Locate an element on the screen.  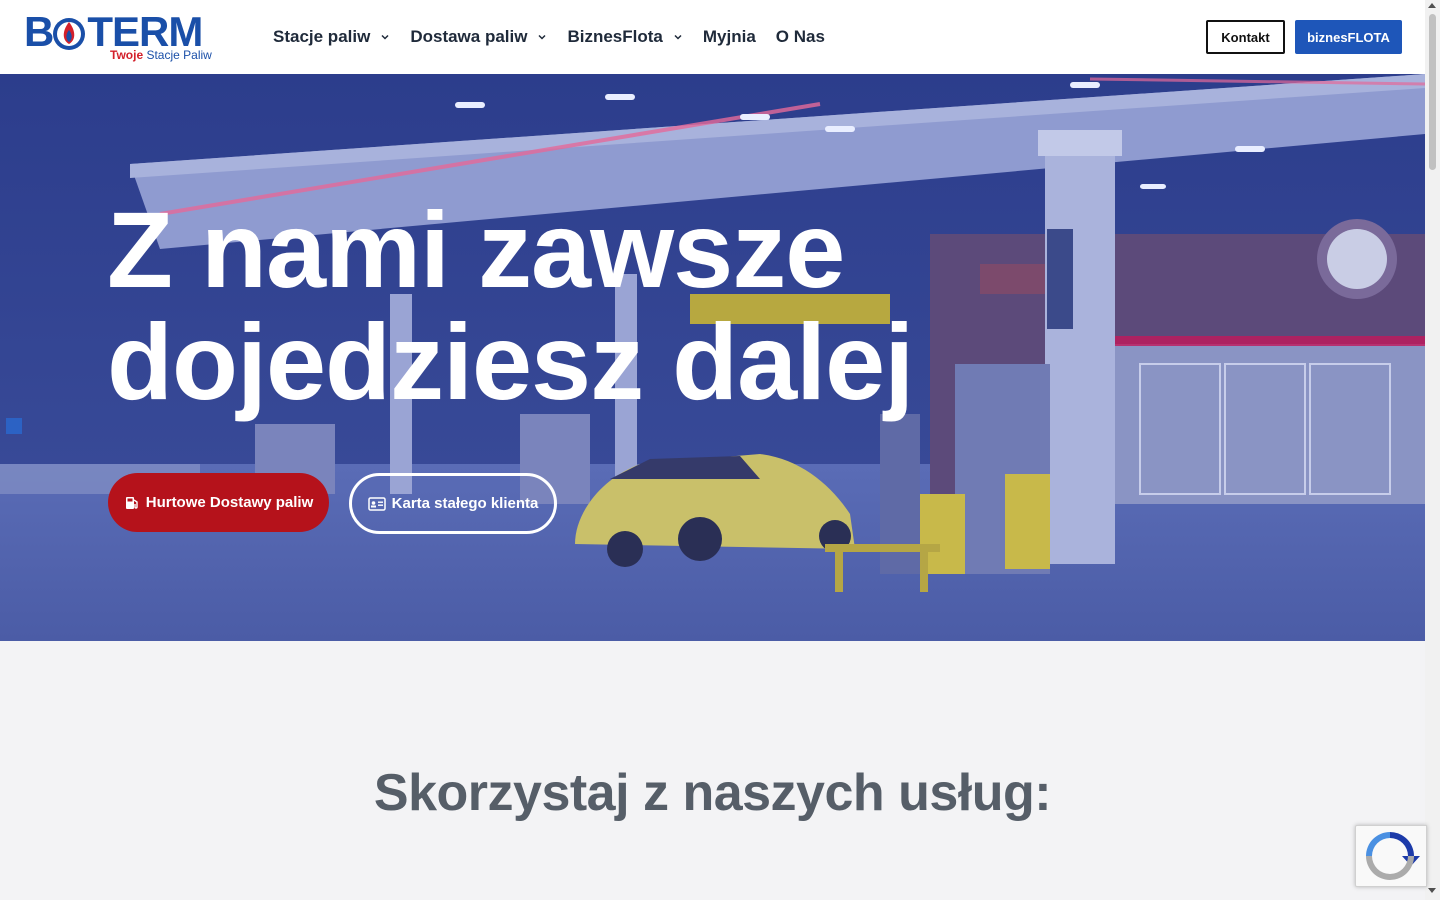
nav-label: O Nas is located at coordinates (800, 36).